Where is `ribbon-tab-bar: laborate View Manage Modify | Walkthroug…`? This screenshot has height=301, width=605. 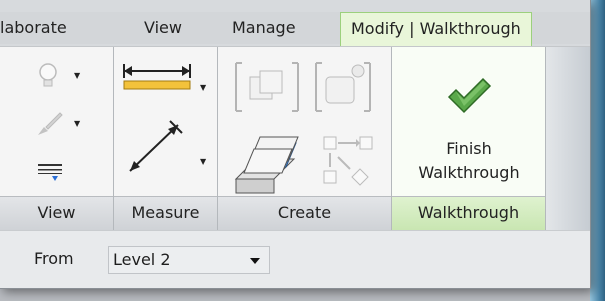
ribbon-tab-bar: laborate View Manage Modify | Walkthroug… is located at coordinates (295, 30).